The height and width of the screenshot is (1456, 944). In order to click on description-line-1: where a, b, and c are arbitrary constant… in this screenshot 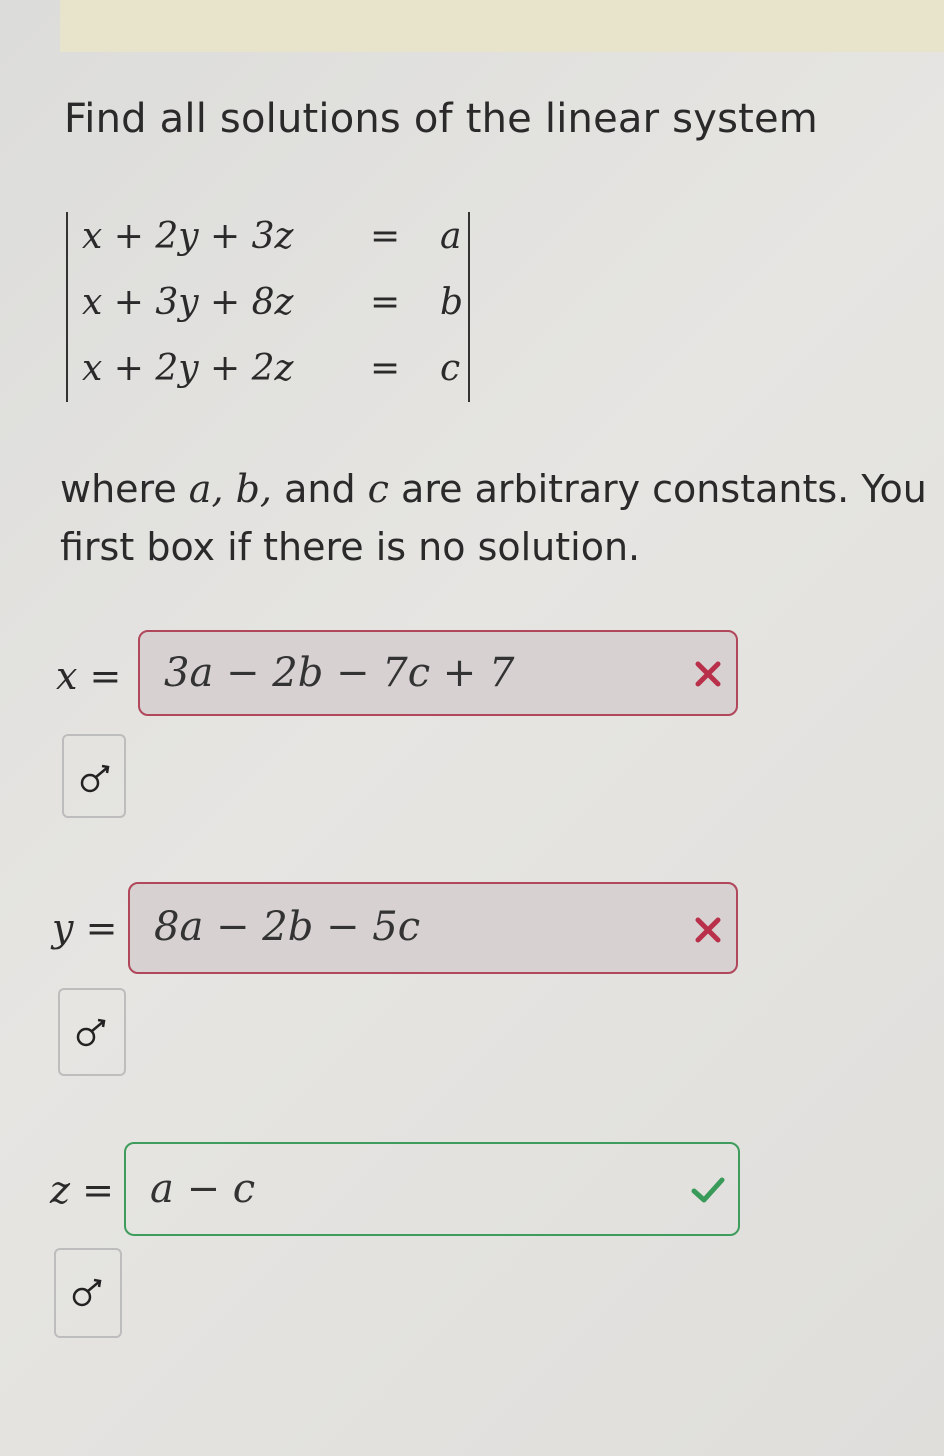, I will do `click(502, 489)`.